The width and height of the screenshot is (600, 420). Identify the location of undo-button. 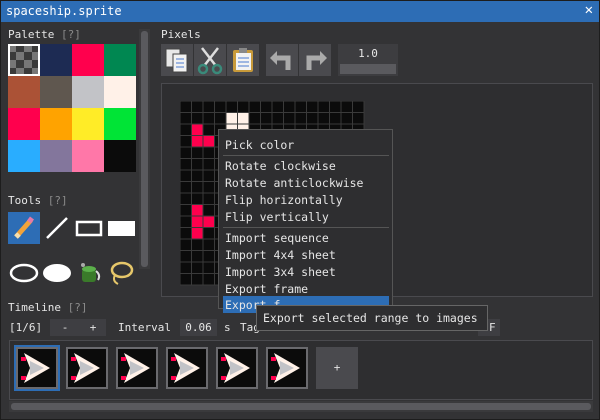
(282, 60).